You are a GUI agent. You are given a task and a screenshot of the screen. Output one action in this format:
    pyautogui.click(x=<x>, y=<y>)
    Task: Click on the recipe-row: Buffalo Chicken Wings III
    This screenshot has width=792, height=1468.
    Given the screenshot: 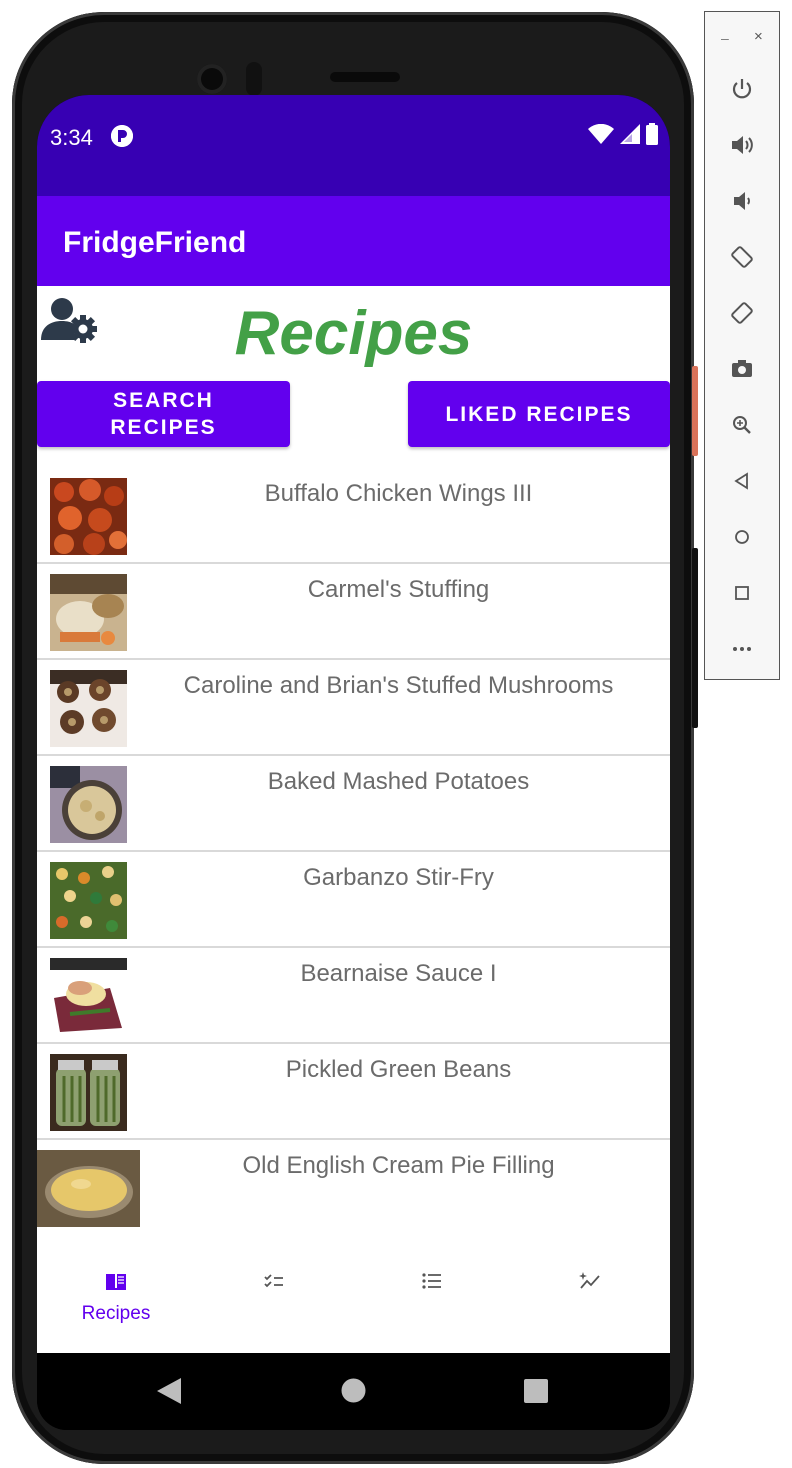 What is the action you would take?
    pyautogui.click(x=353, y=516)
    